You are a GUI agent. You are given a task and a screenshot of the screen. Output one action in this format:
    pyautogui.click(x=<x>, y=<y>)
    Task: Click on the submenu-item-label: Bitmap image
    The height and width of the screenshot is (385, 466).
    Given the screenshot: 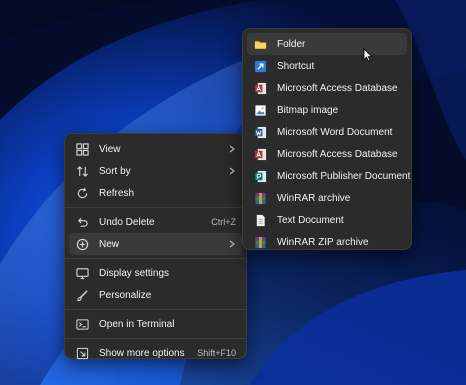 What is the action you would take?
    pyautogui.click(x=308, y=110)
    